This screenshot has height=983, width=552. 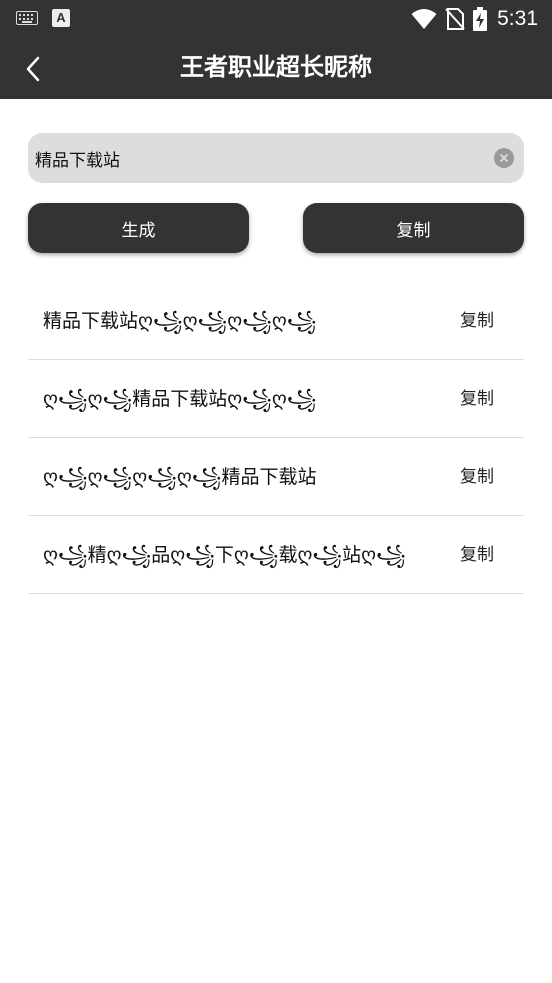 I want to click on back-button, so click(x=33, y=69).